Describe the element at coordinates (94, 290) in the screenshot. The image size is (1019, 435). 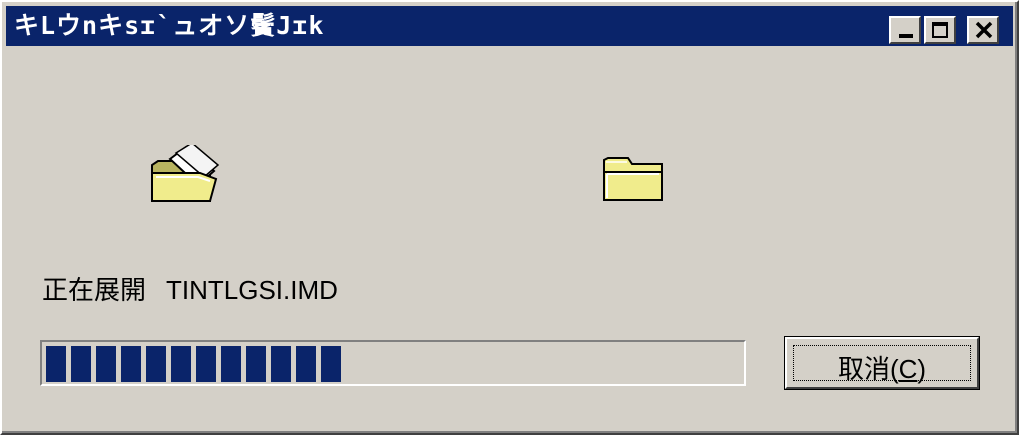
I see `status-prefix: 正在展開` at that location.